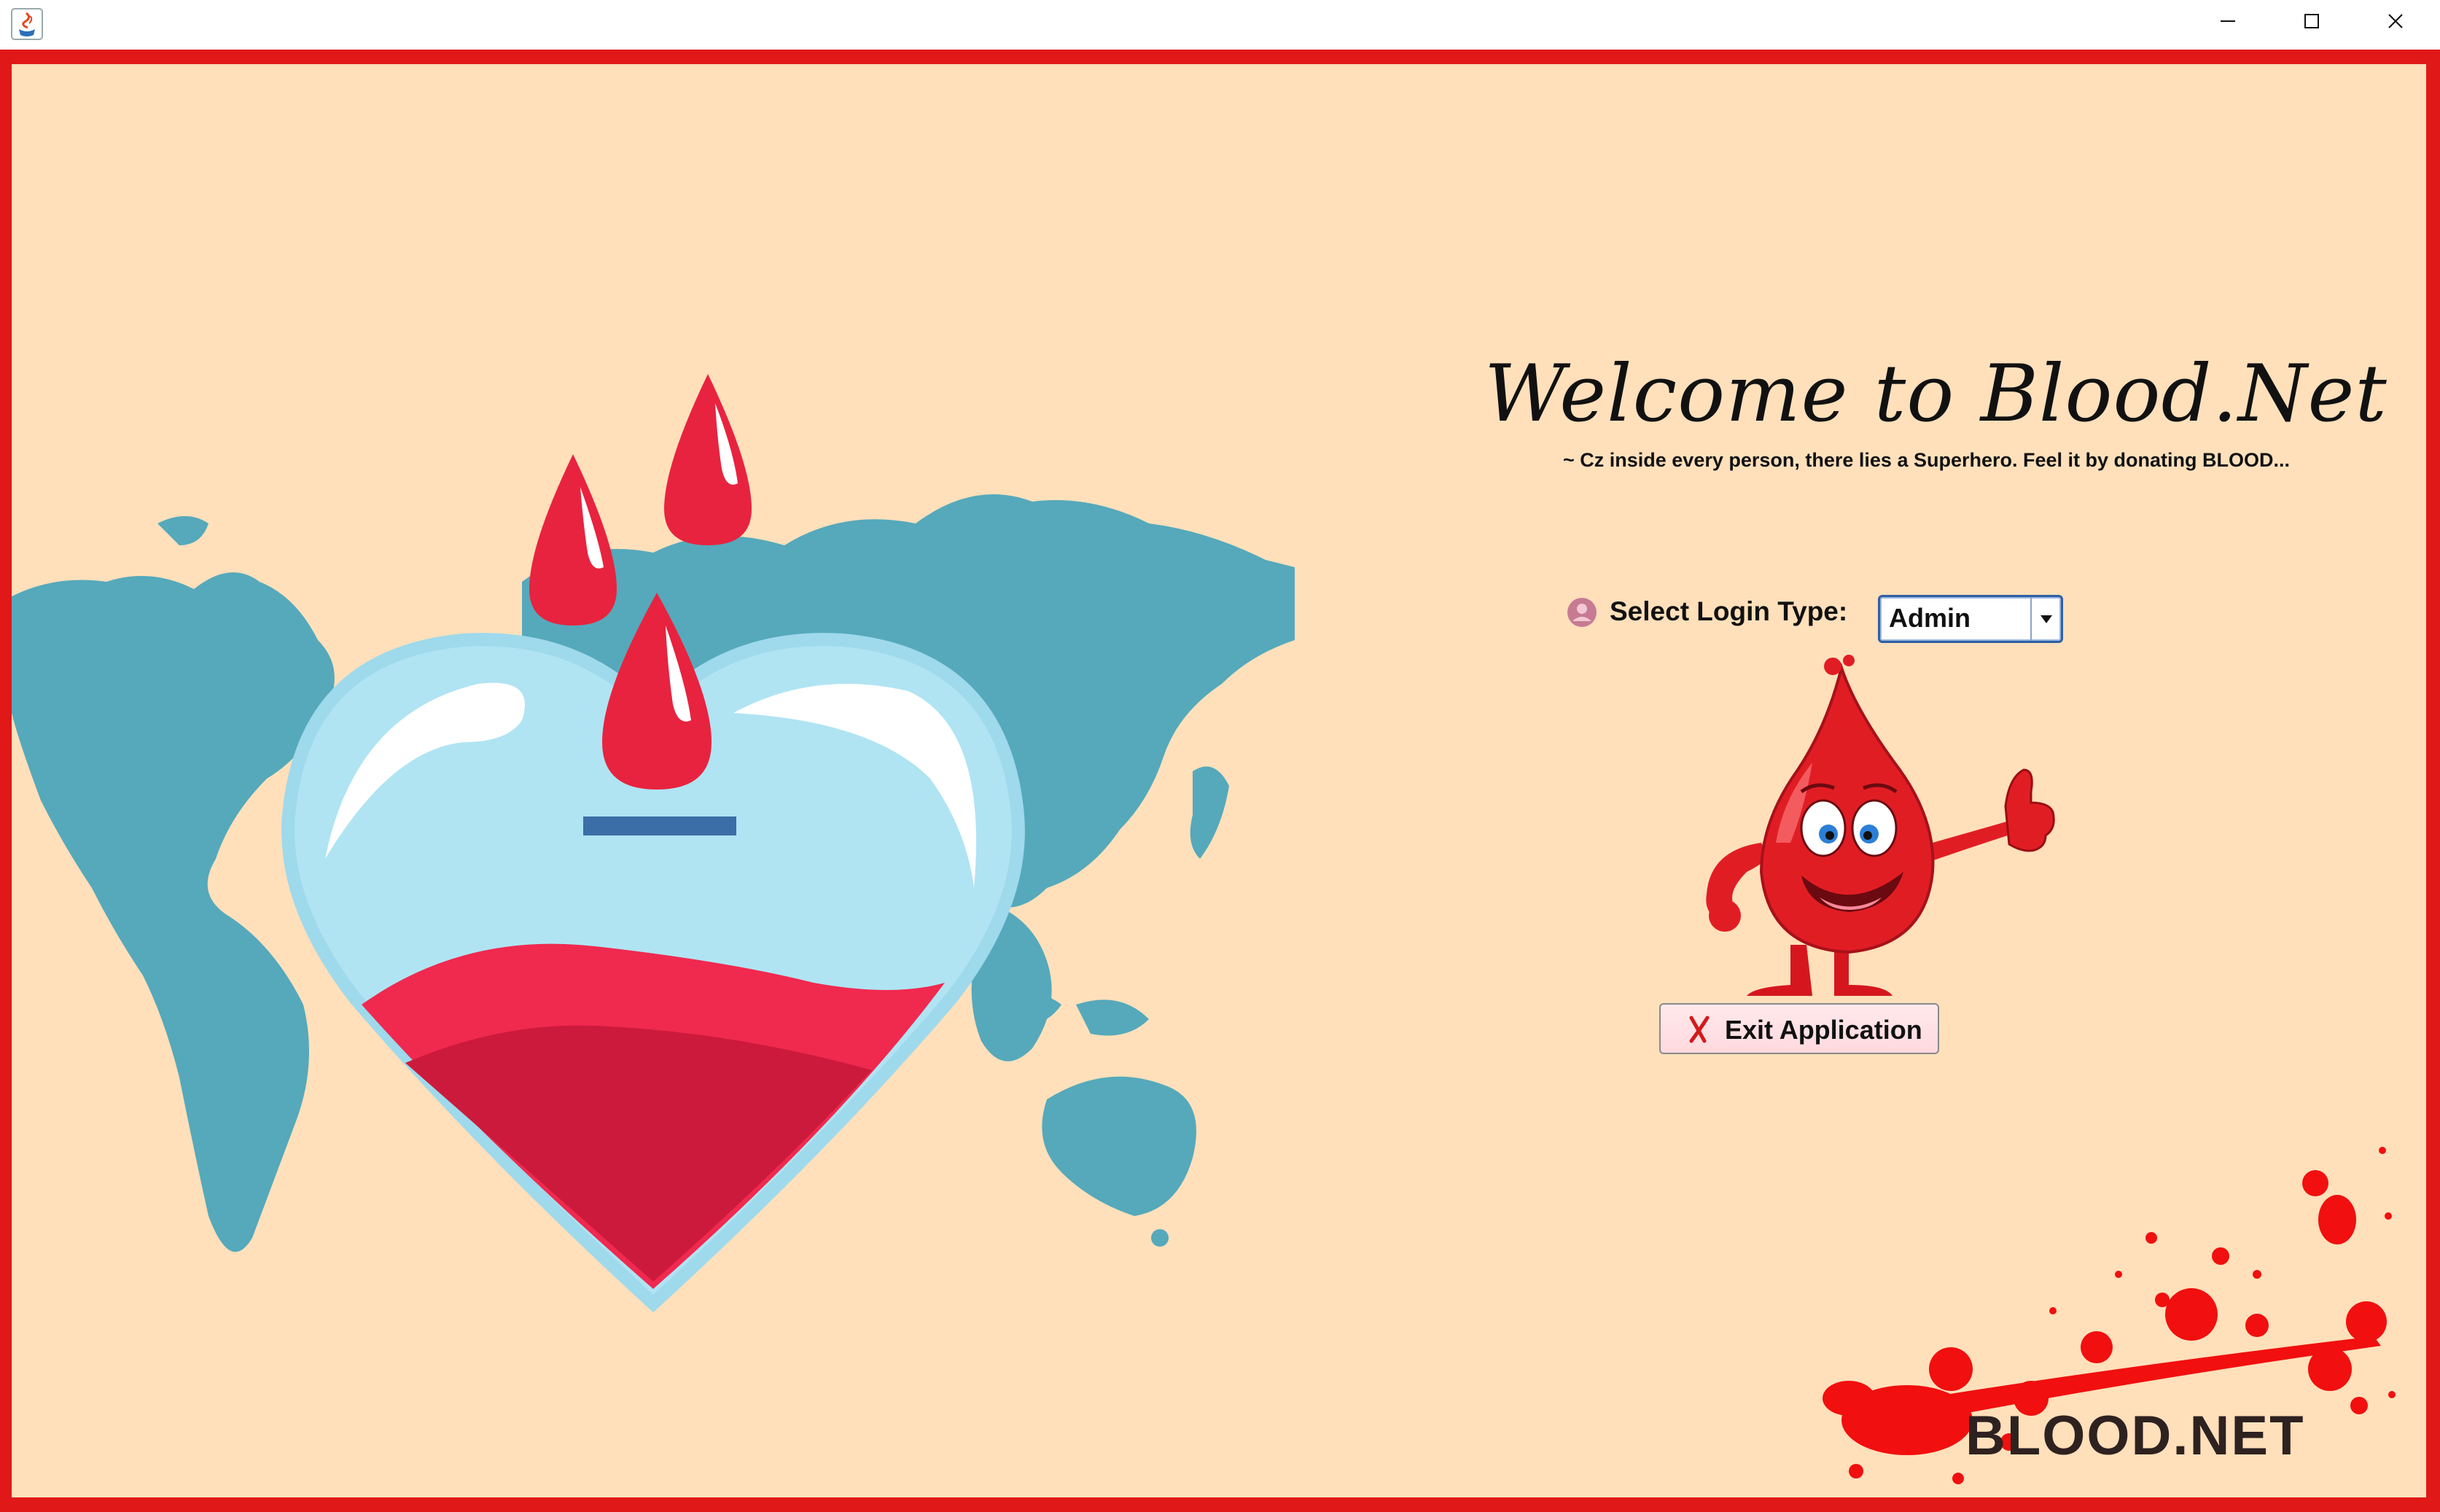 Image resolution: width=2440 pixels, height=1512 pixels. I want to click on login-type-label: Select Login Type:, so click(1729, 611).